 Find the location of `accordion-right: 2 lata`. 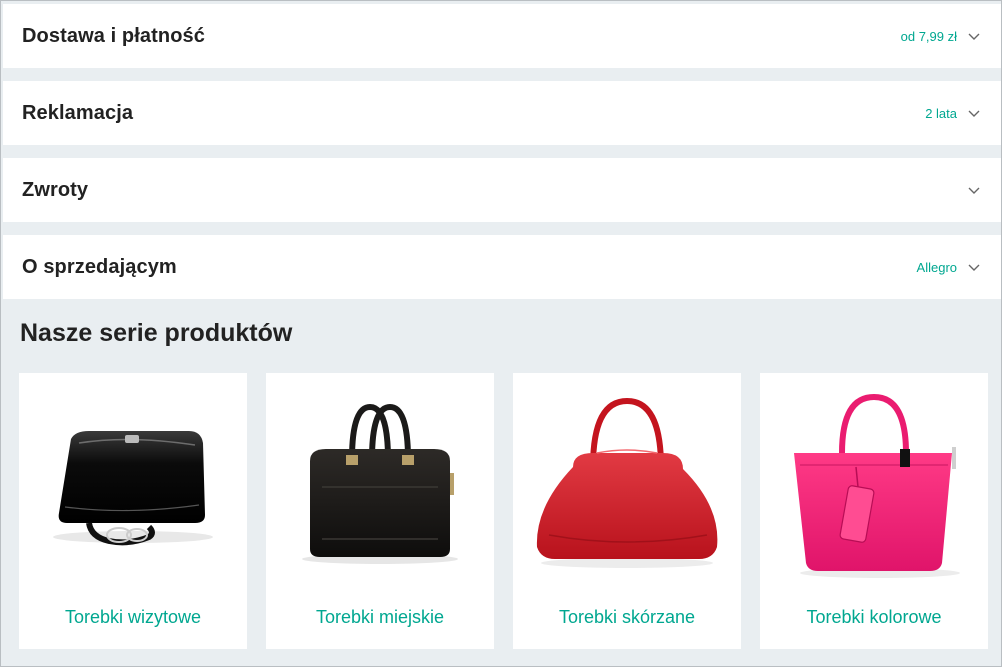

accordion-right: 2 lata is located at coordinates (953, 113).